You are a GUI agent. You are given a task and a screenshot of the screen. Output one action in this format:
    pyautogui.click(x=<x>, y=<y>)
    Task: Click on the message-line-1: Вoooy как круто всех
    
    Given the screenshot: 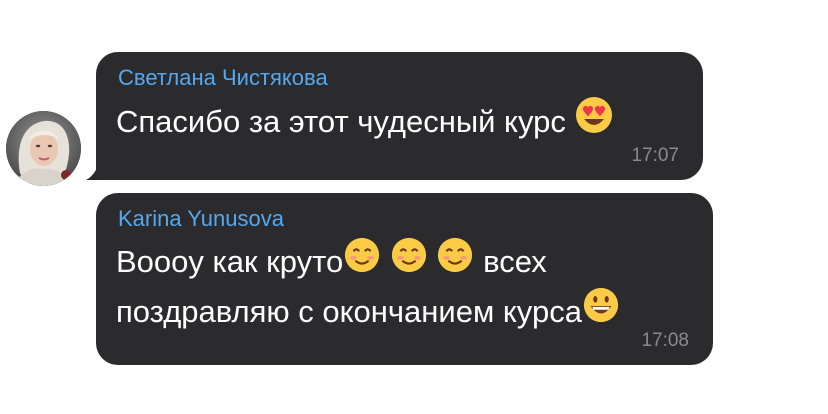 What is the action you would take?
    pyautogui.click(x=368, y=262)
    